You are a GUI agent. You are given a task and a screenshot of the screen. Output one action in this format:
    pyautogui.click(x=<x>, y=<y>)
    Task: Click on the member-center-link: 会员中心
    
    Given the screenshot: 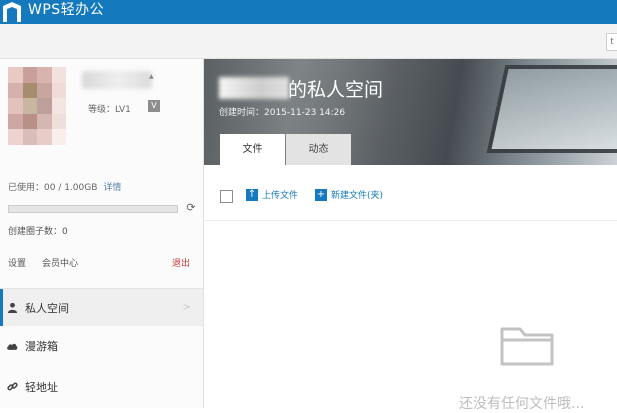 What is the action you would take?
    pyautogui.click(x=60, y=262)
    